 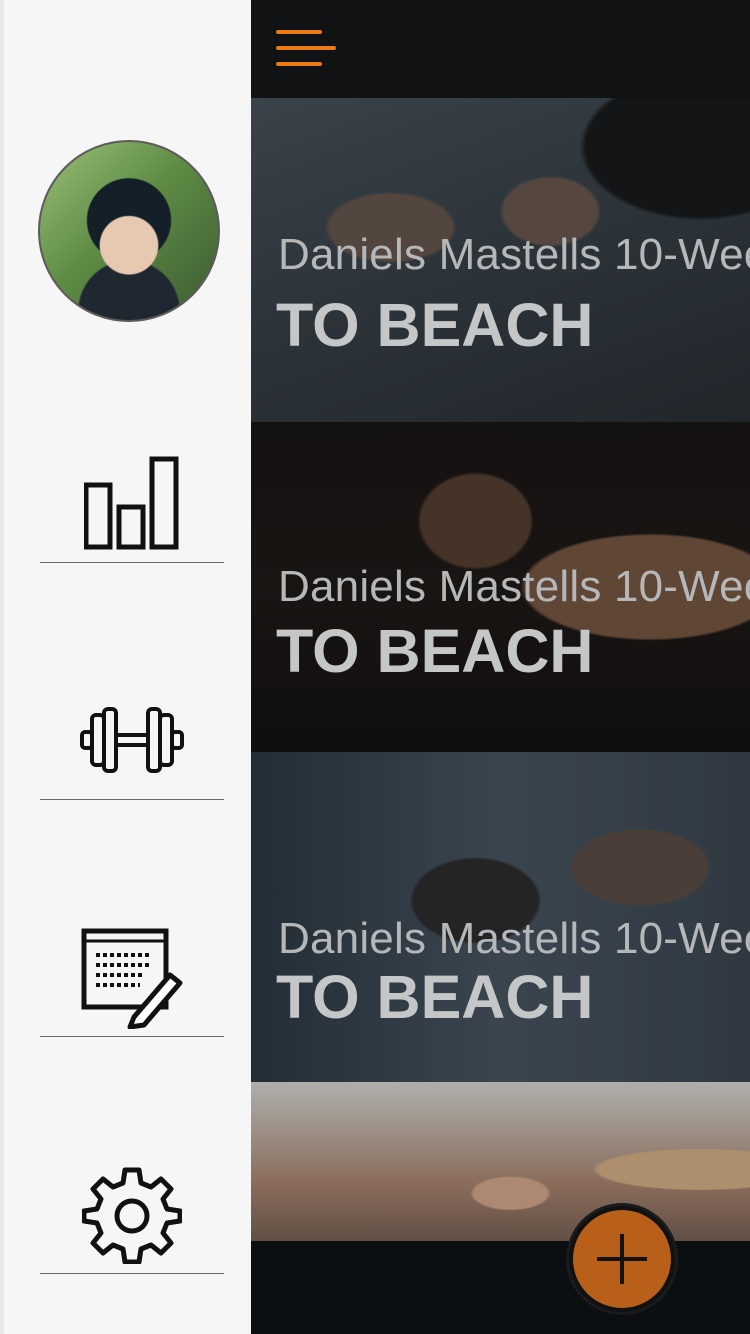 I want to click on dumbbell-icon, so click(x=132, y=740).